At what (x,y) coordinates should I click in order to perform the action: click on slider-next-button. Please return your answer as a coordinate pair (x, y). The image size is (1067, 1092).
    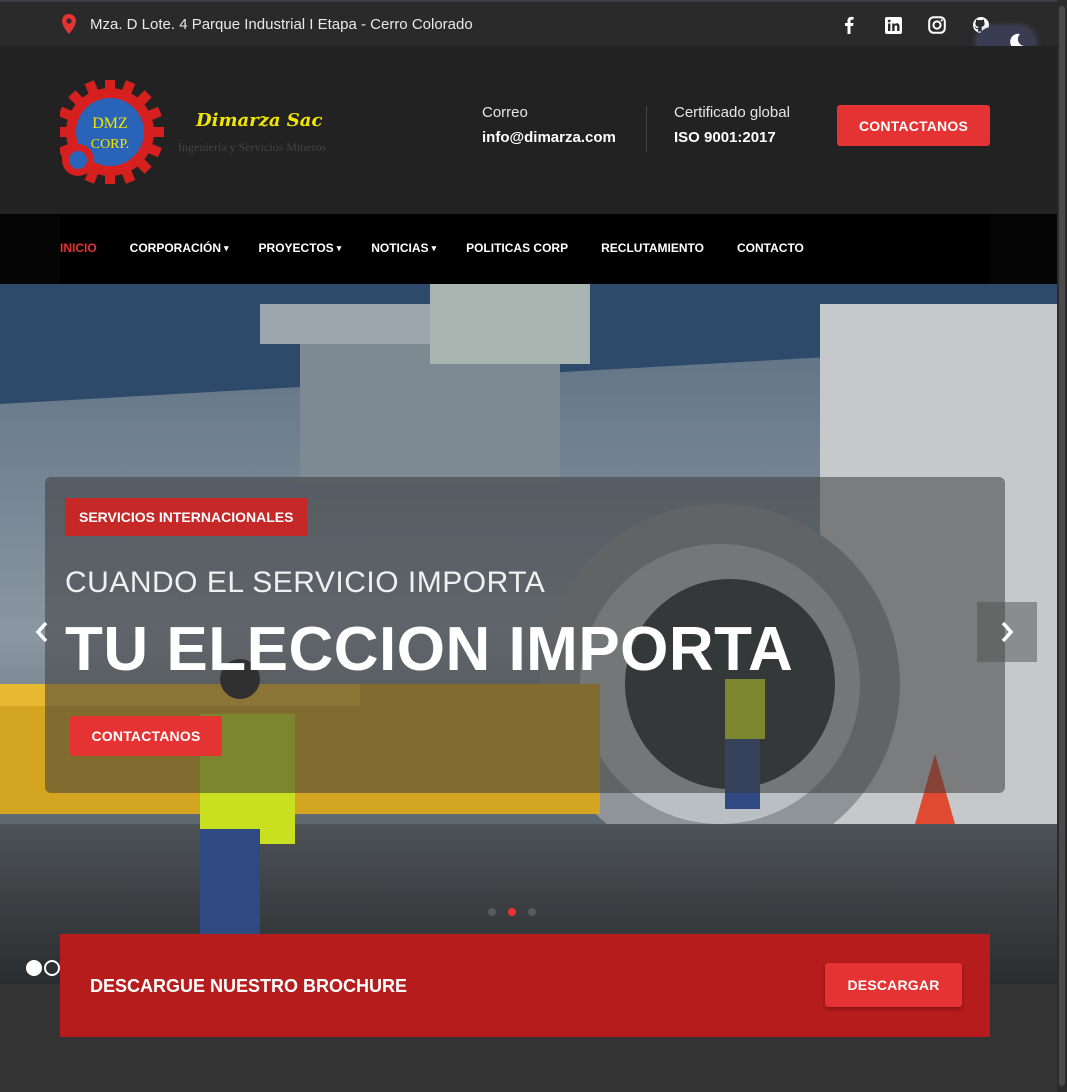
    Looking at the image, I should click on (1007, 632).